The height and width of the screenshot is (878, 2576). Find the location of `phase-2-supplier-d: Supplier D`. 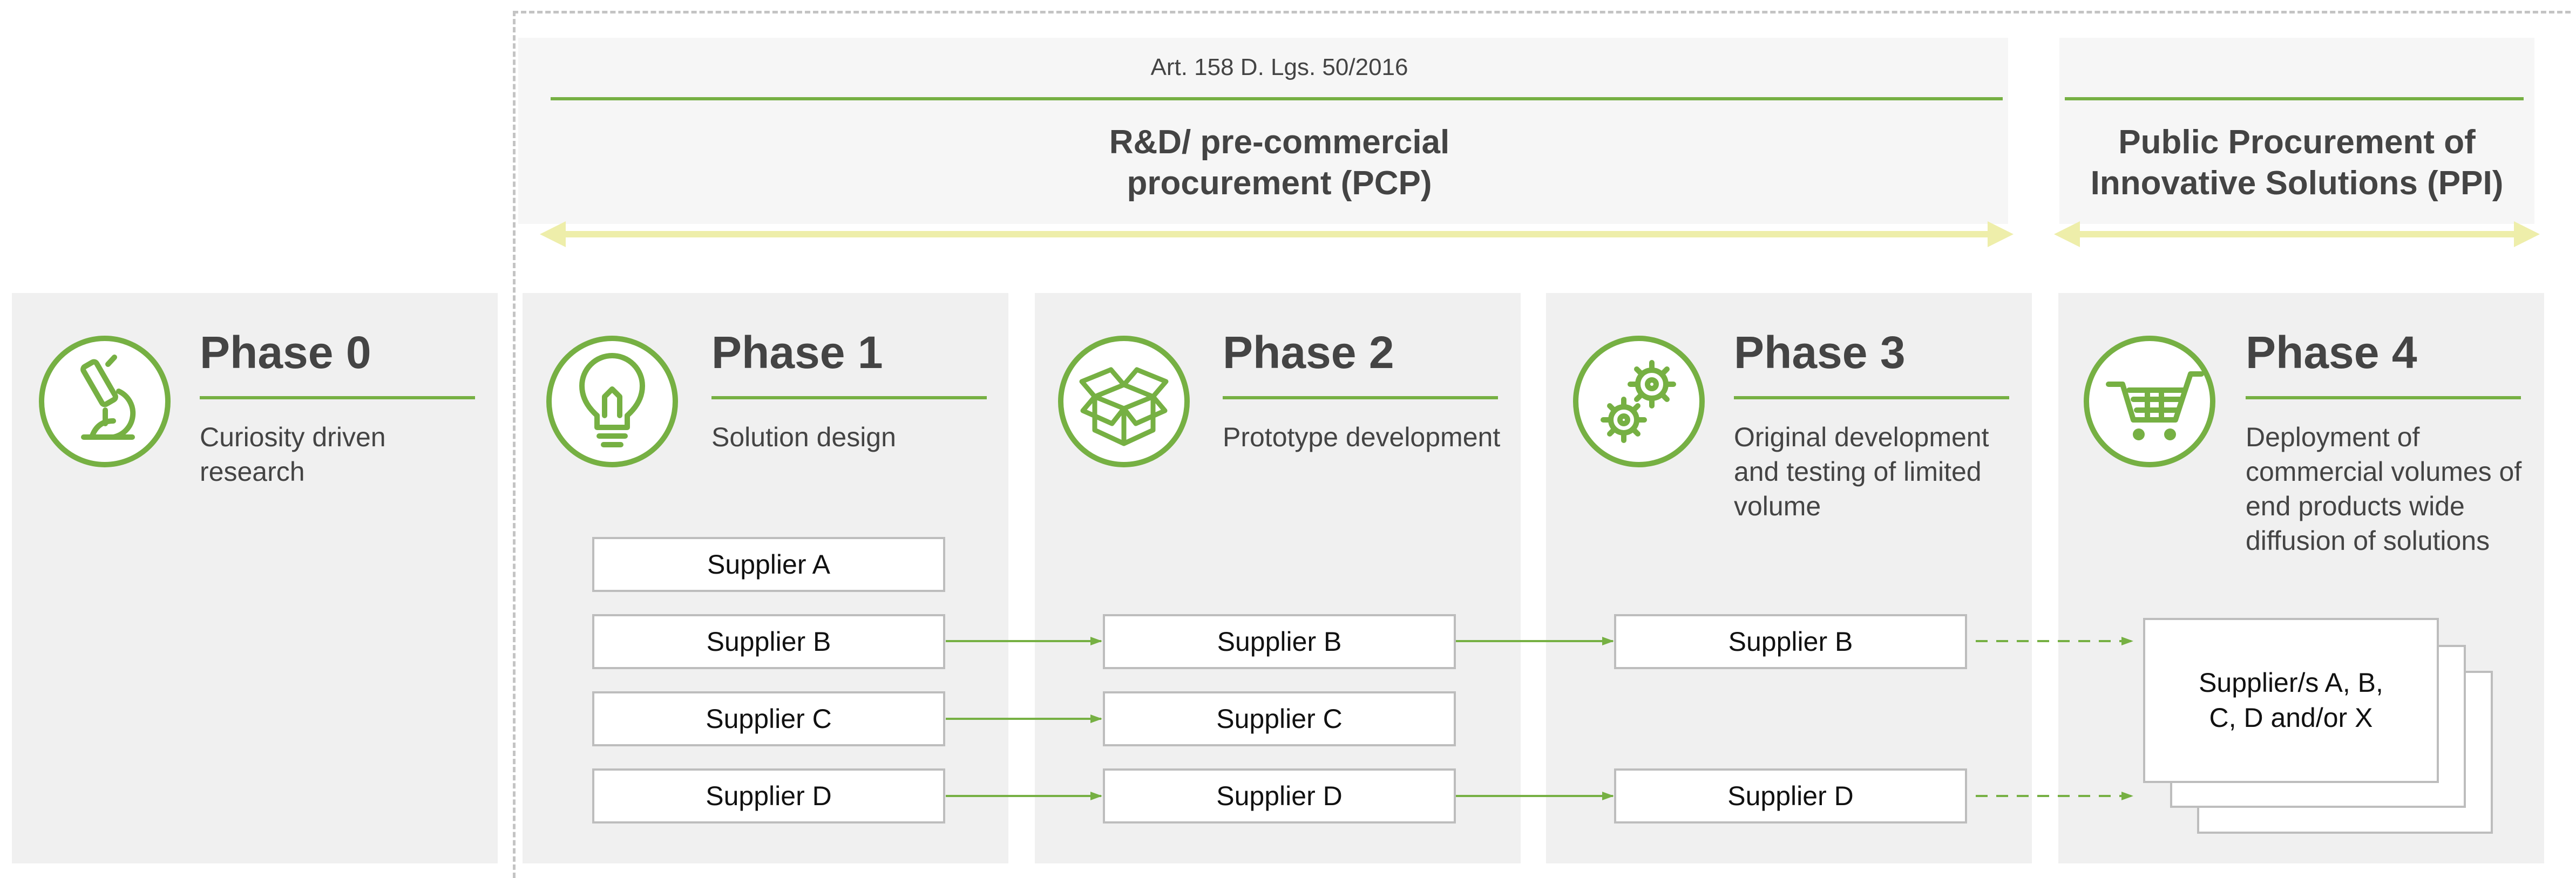

phase-2-supplier-d: Supplier D is located at coordinates (1280, 795).